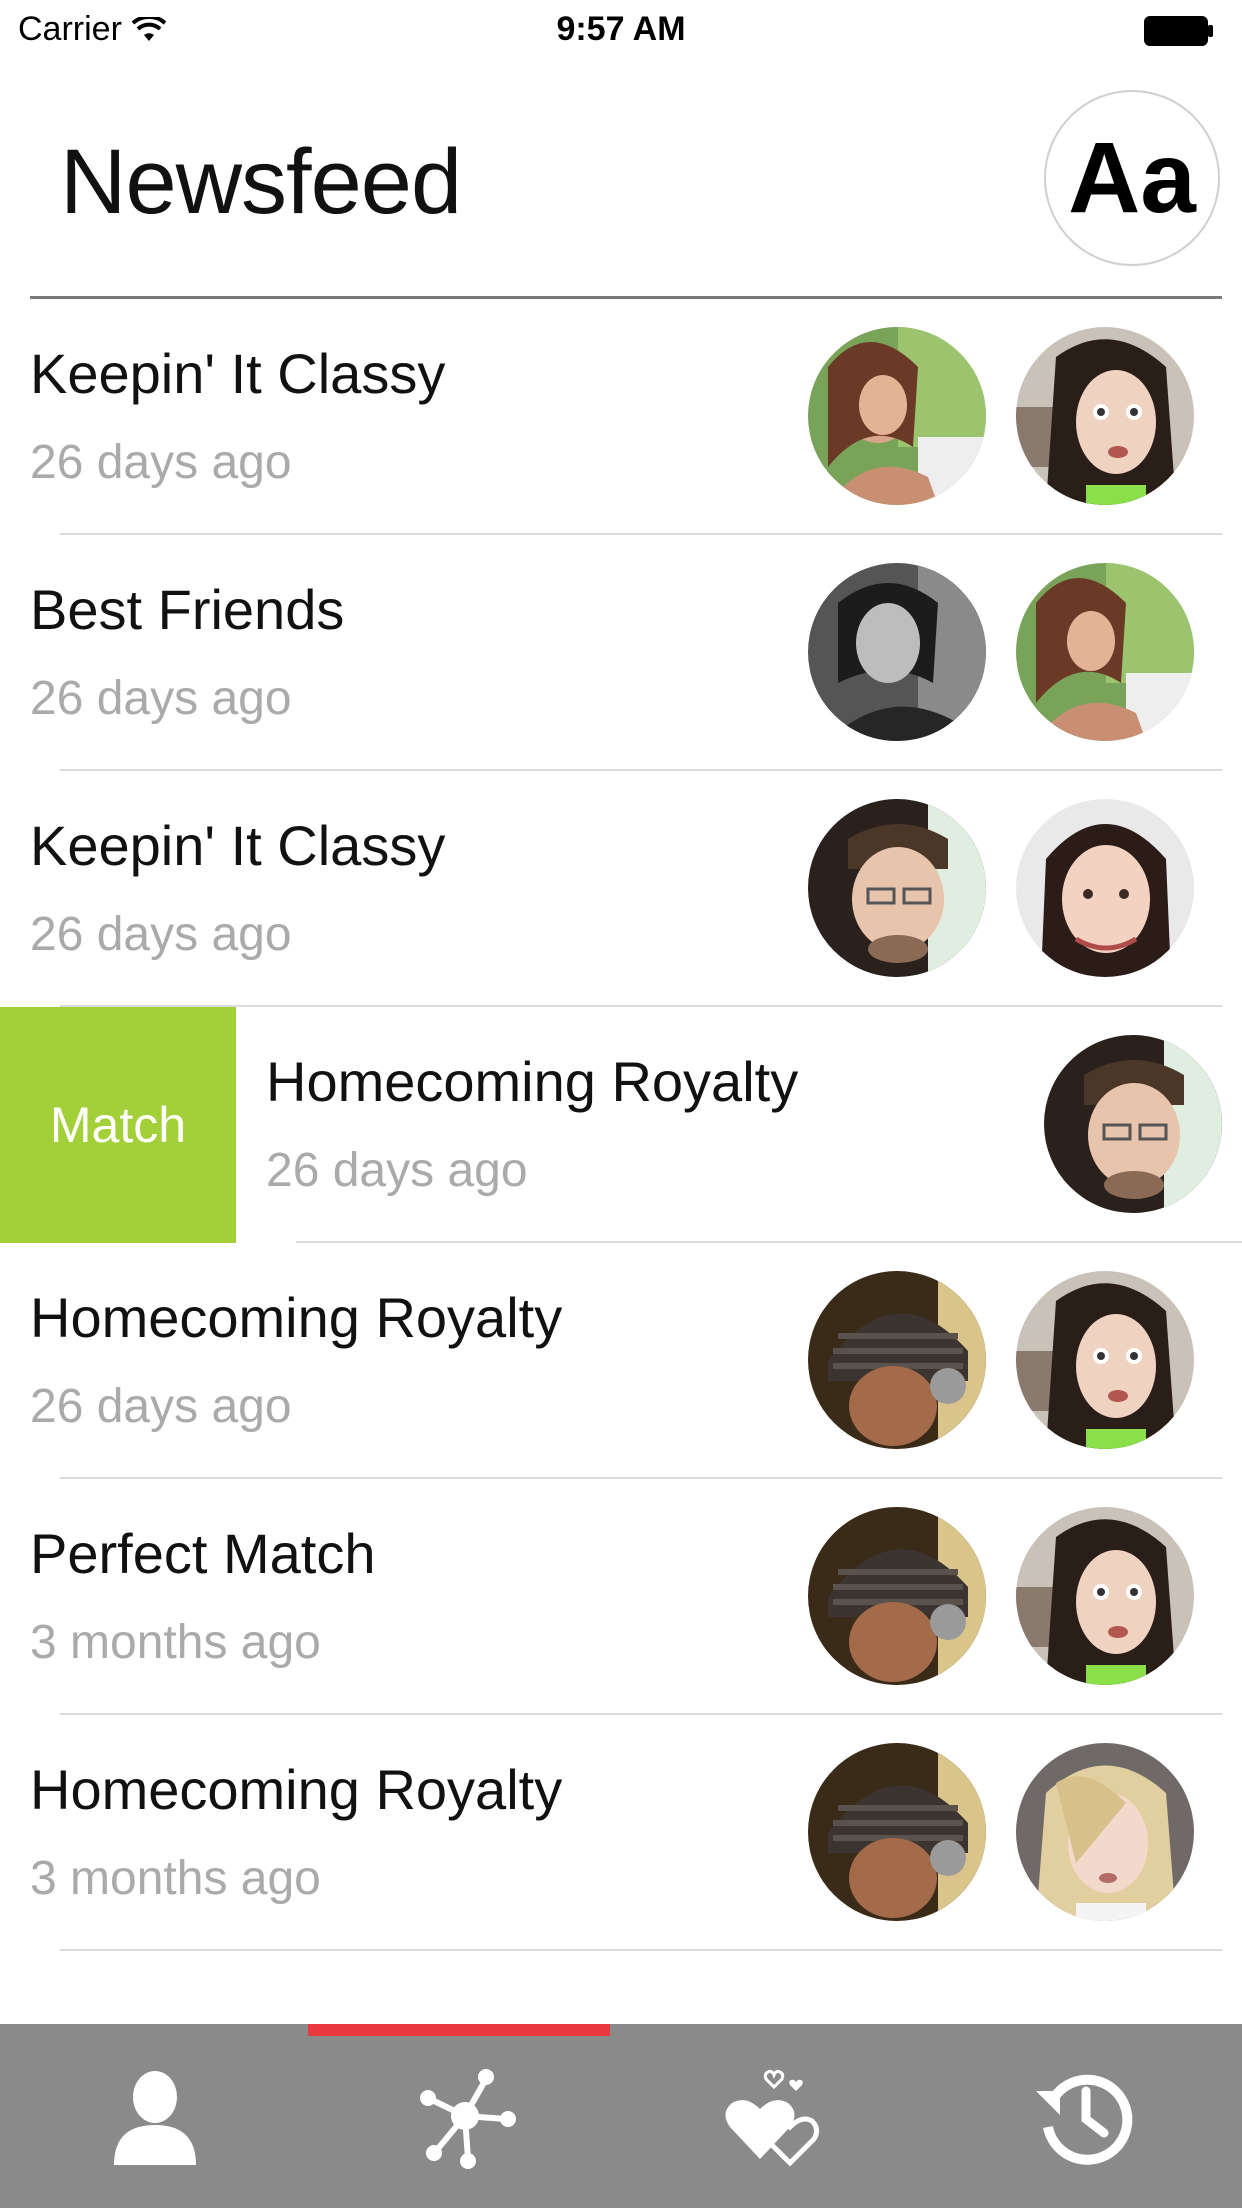 This screenshot has height=2208, width=1242. I want to click on item-title: Best Friends, so click(187, 609).